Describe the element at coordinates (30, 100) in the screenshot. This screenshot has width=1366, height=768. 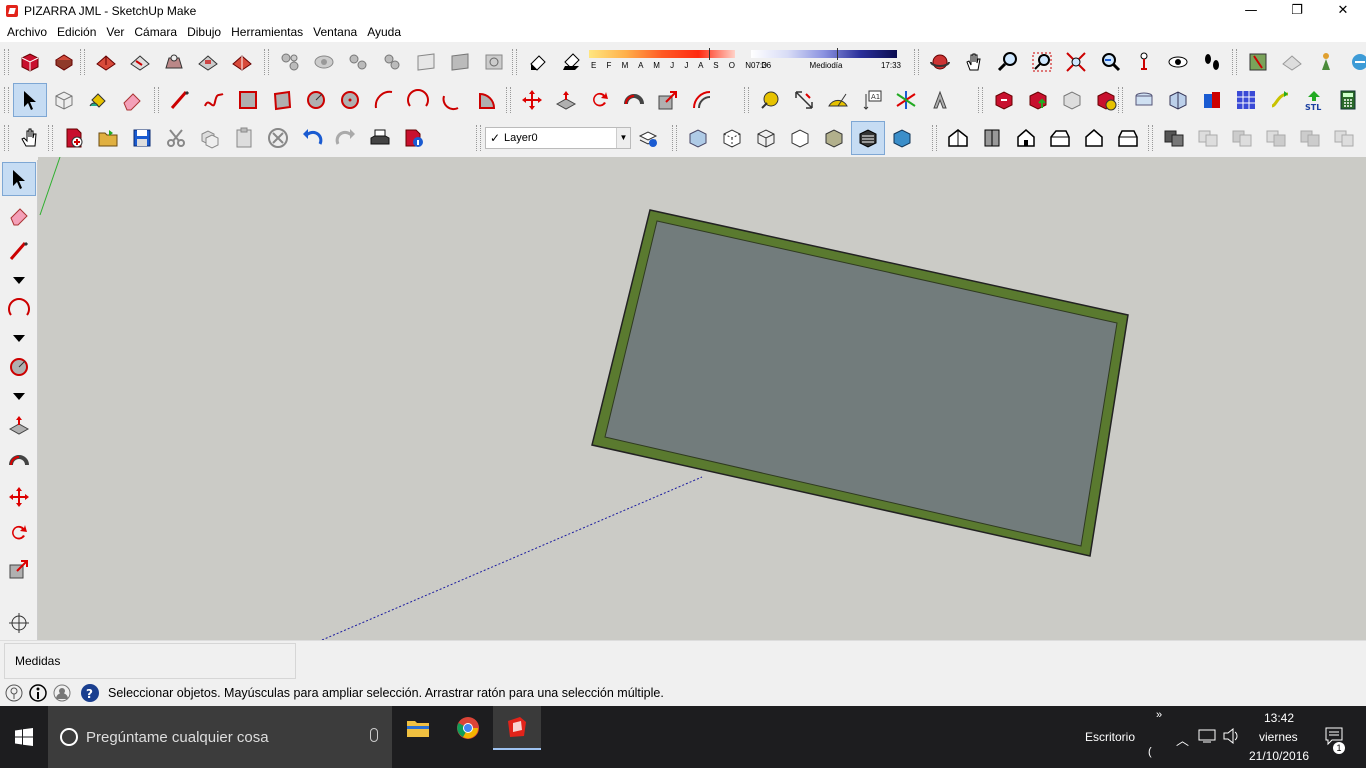
I see `select-tool-icon` at that location.